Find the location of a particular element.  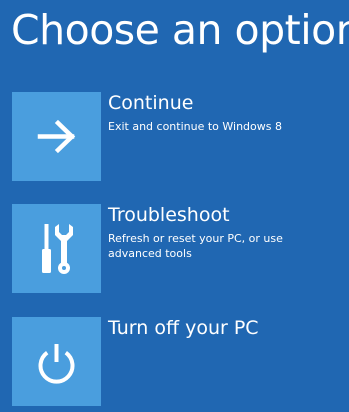

wrench-icon is located at coordinates (64, 249).